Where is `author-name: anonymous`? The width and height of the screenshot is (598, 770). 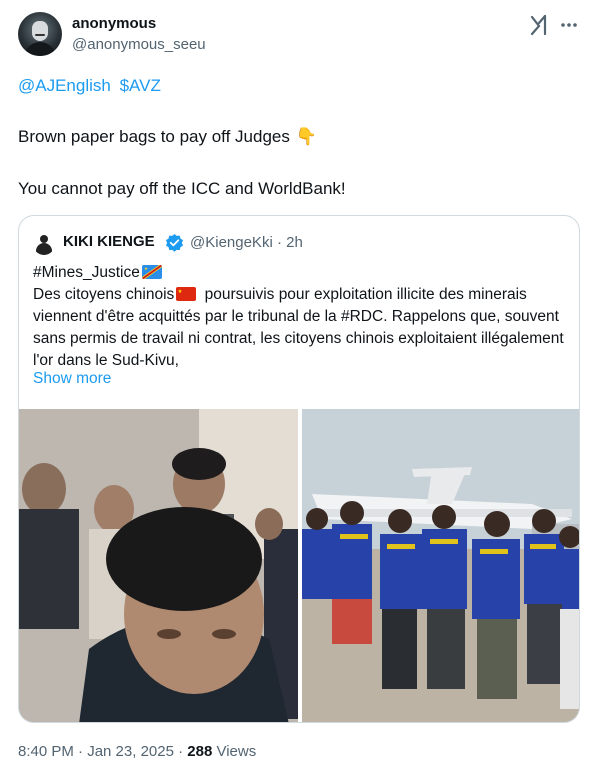 author-name: anonymous is located at coordinates (114, 23).